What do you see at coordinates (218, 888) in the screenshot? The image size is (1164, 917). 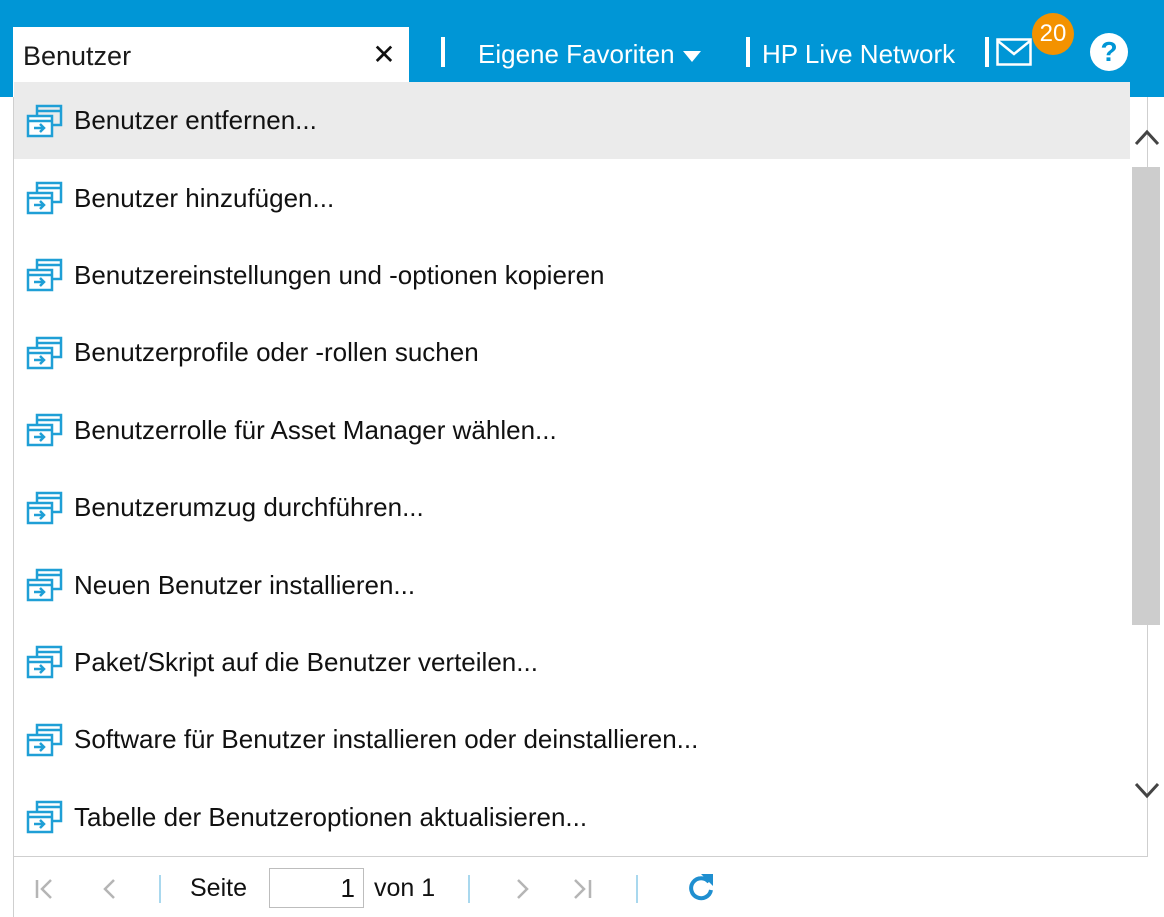 I see `page-label: Seite` at bounding box center [218, 888].